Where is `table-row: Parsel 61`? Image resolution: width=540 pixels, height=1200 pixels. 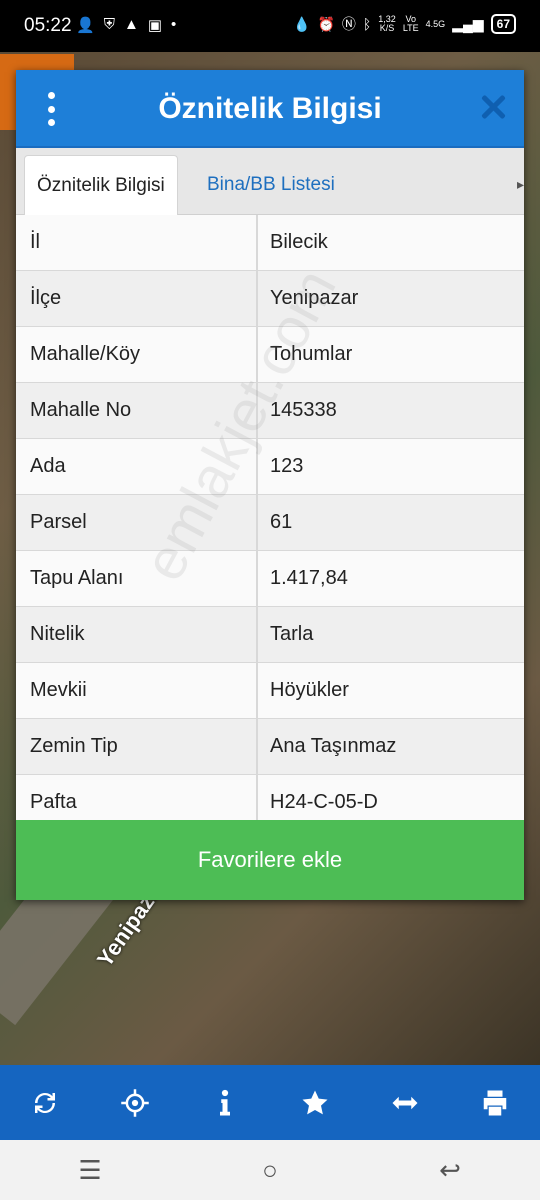 table-row: Parsel 61 is located at coordinates (270, 523).